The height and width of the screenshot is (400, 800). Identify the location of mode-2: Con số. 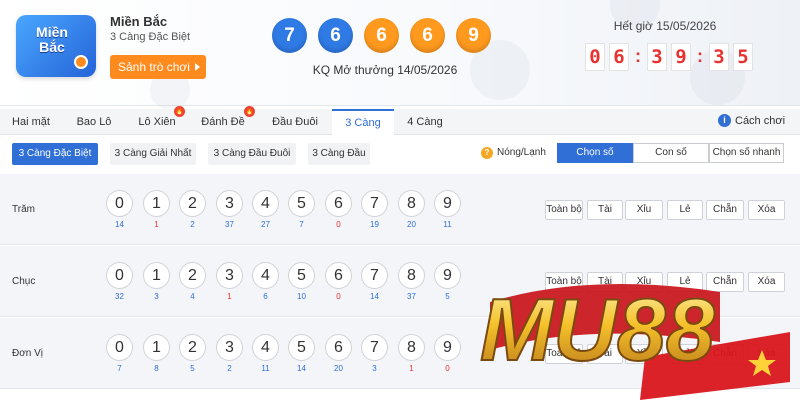
(671, 153).